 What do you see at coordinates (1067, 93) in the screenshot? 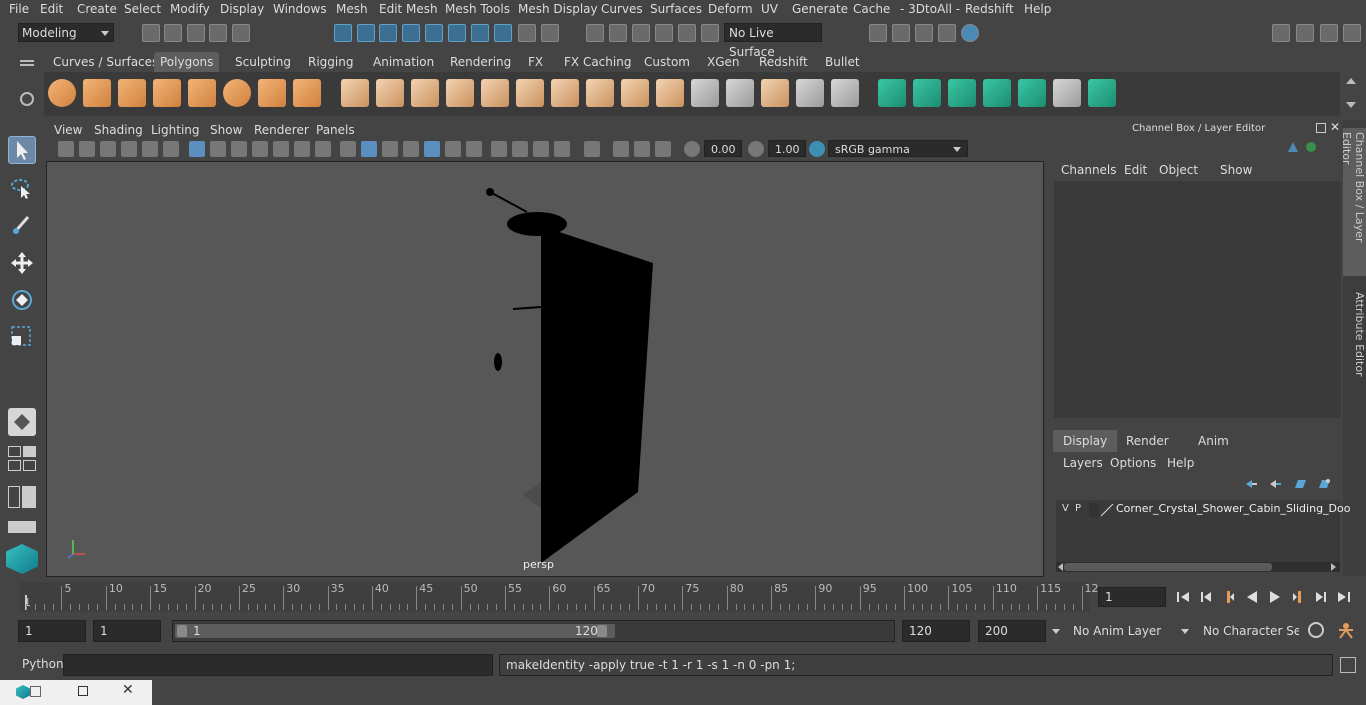
I see `checker-icon` at bounding box center [1067, 93].